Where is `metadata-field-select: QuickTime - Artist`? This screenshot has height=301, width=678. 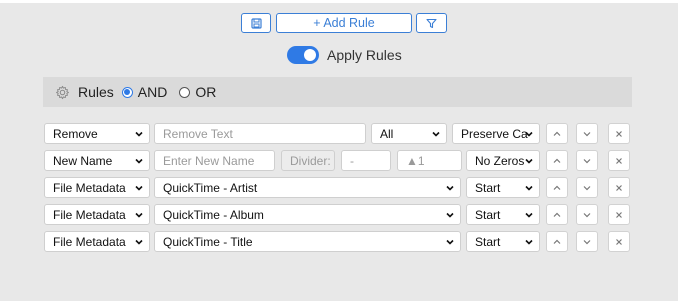
metadata-field-select: QuickTime - Artist is located at coordinates (307, 187).